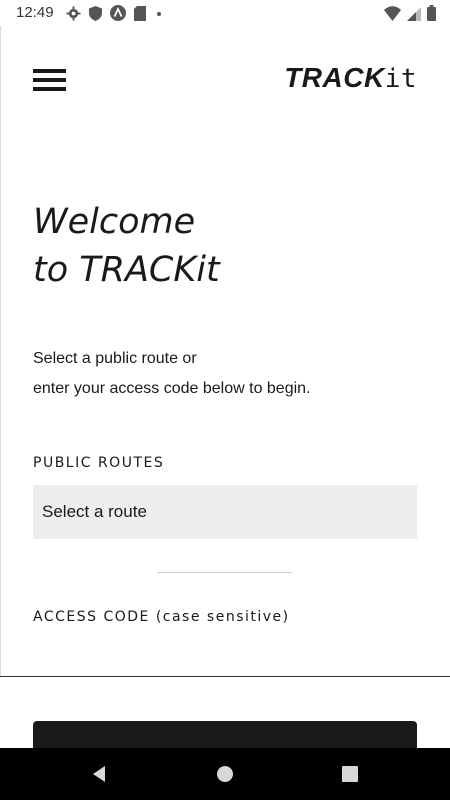 This screenshot has width=450, height=800. Describe the element at coordinates (161, 617) in the screenshot. I see `access-code-label: ACCESS CODE (case sensitive)` at that location.